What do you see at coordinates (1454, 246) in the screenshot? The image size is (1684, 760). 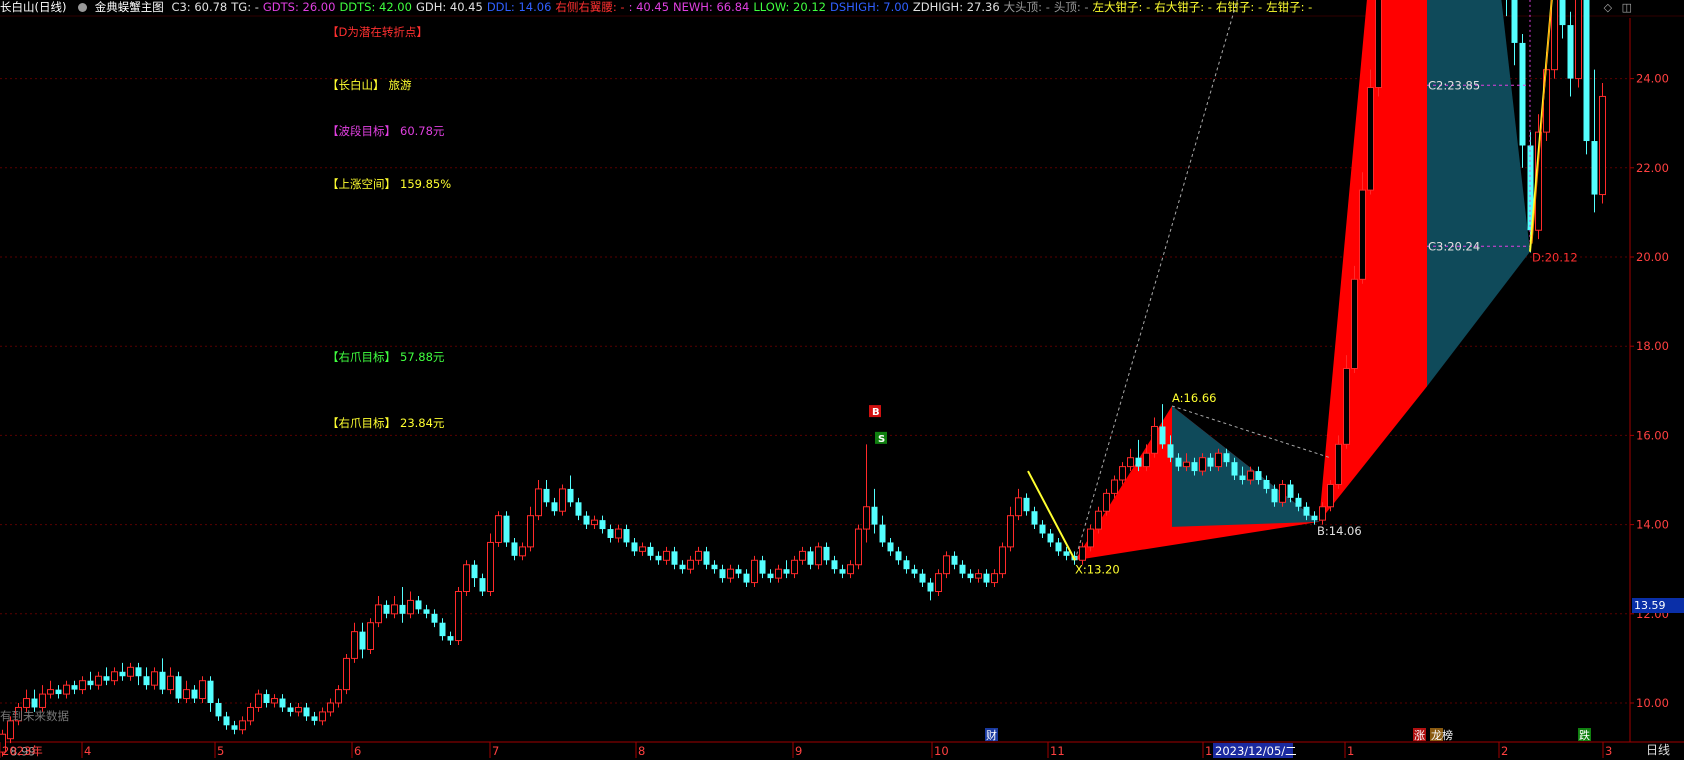 I see `level-c3-label: C3:20.24` at bounding box center [1454, 246].